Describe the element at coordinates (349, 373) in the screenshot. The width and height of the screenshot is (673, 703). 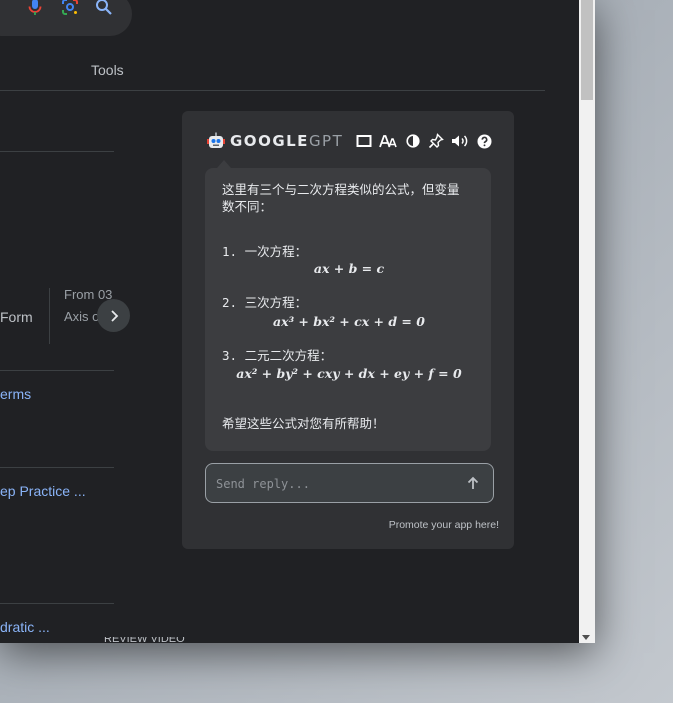
I see `formula: ax² + by² + cxy + dx + ey + f = 0` at that location.